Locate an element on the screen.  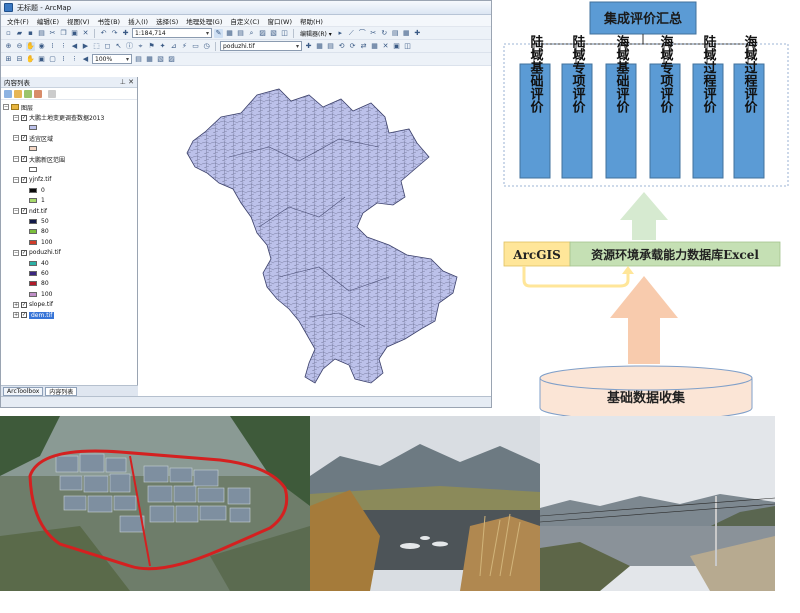
trace-icon: ⌒ is located at coordinates (362, 33).